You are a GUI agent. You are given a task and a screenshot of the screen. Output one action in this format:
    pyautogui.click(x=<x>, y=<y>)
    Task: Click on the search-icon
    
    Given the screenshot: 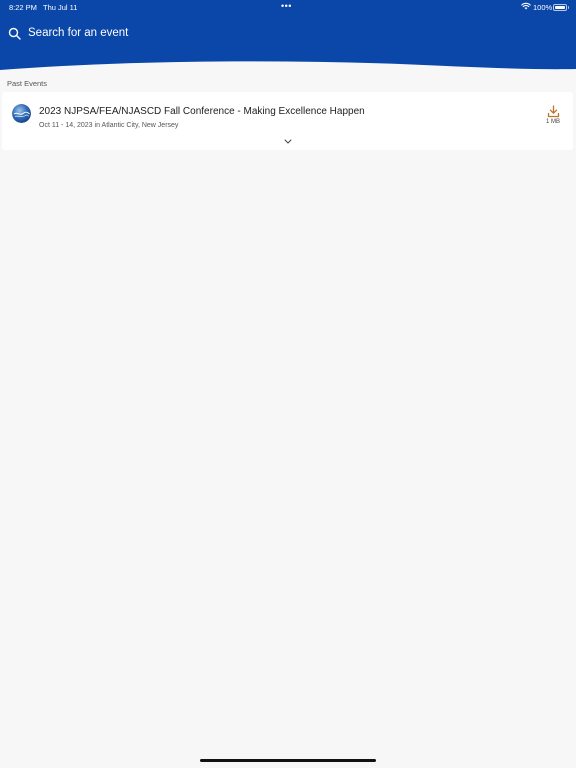 What is the action you would take?
    pyautogui.click(x=14, y=33)
    